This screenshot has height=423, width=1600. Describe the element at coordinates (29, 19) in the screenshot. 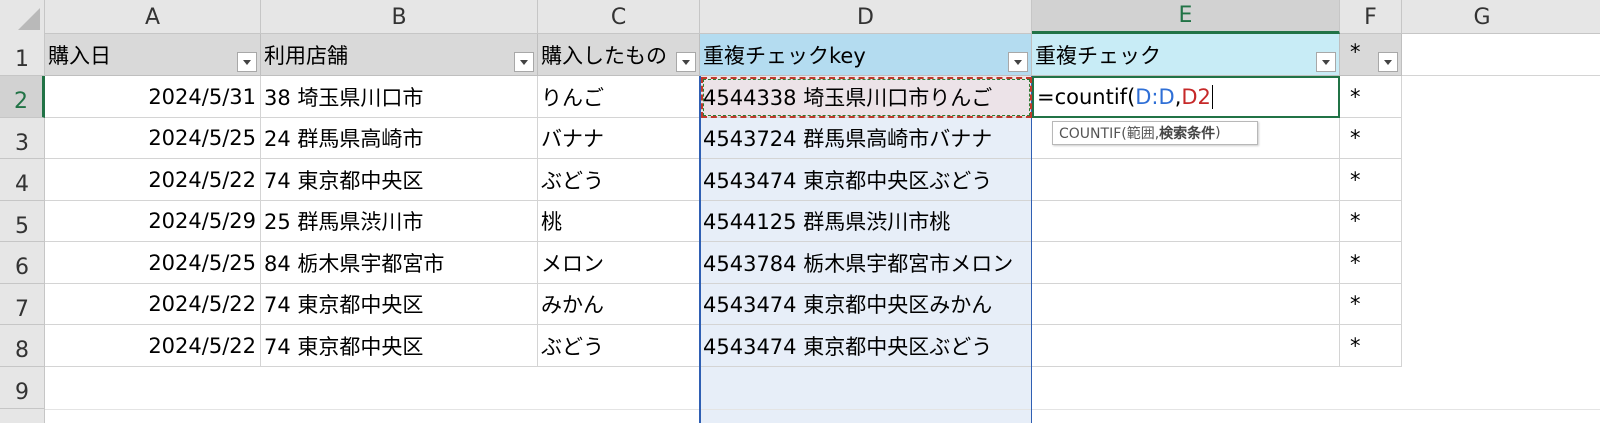

I see `select-all-icon` at that location.